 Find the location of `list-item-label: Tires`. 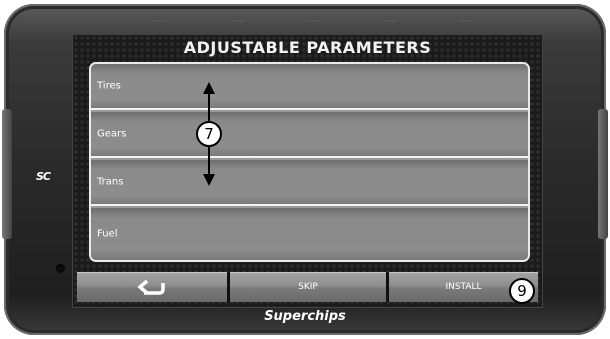

list-item-label: Tires is located at coordinates (109, 86).